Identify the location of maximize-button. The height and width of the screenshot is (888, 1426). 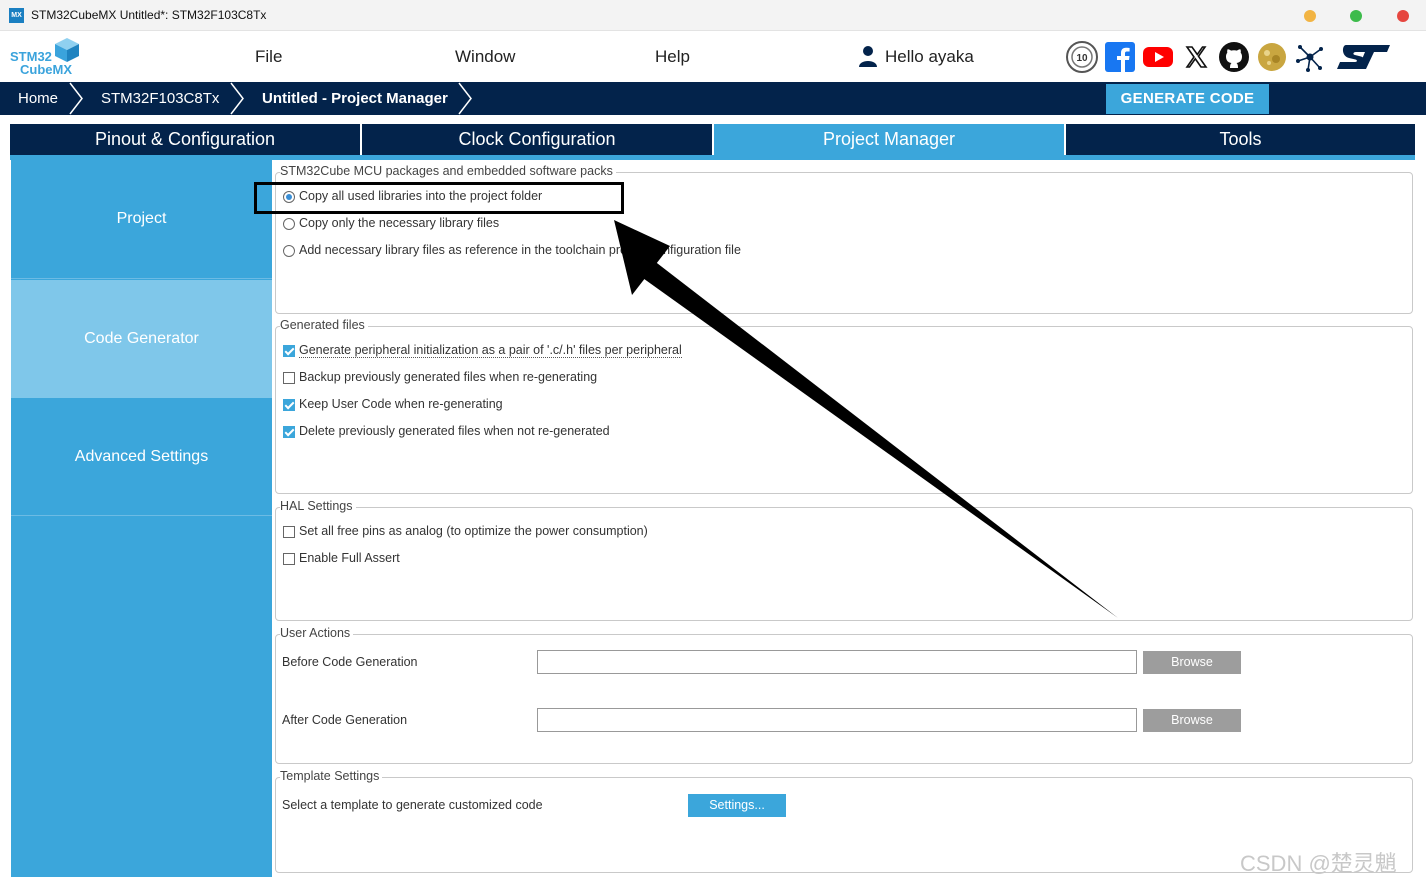
(1356, 16).